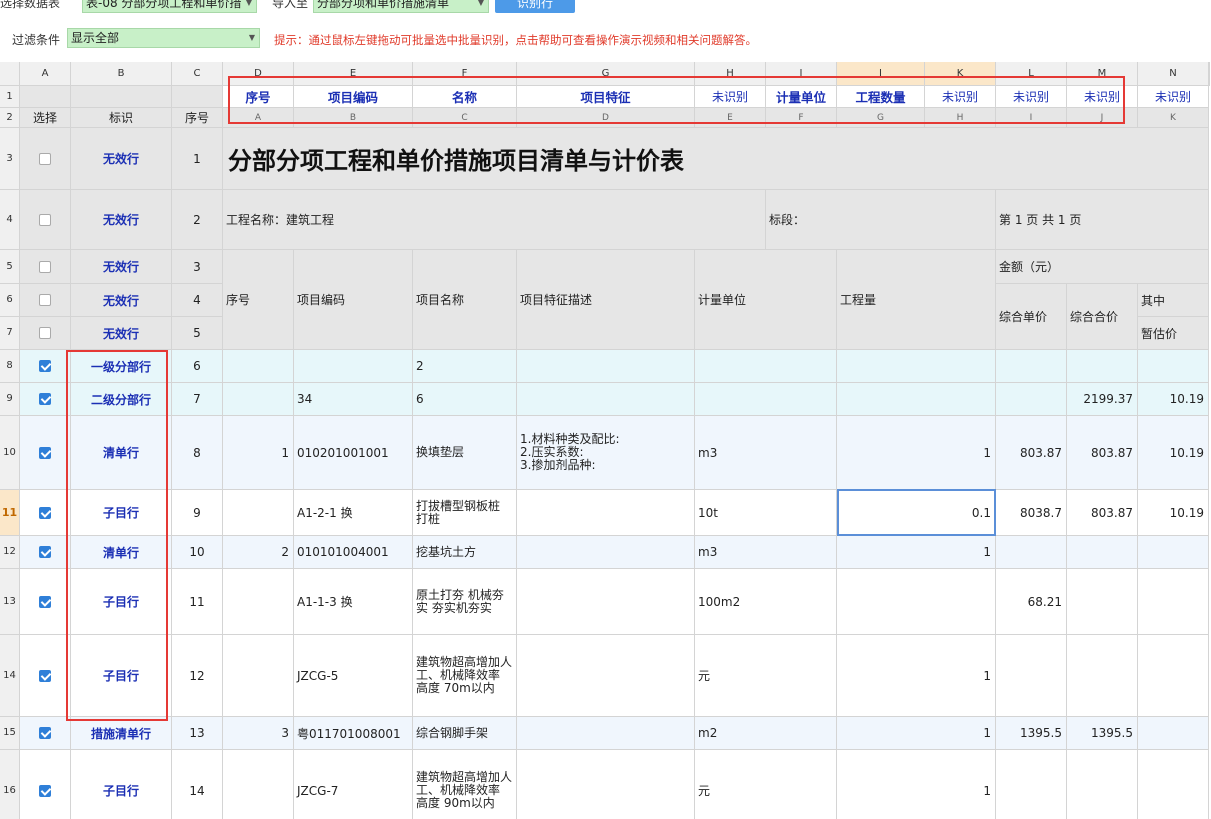  Describe the element at coordinates (881, 97) in the screenshot. I see `field-mapping-j: 工程数量` at that location.